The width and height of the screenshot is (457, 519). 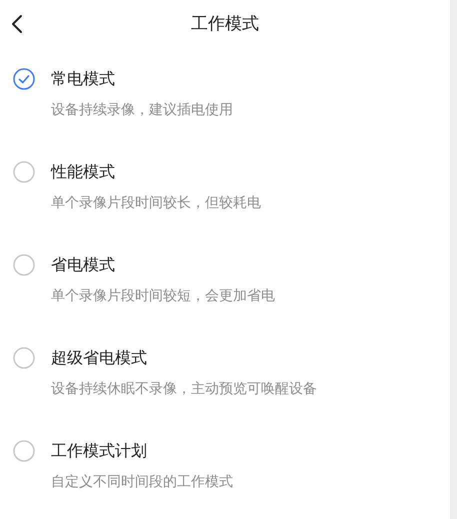 What do you see at coordinates (83, 265) in the screenshot?
I see `mode-title: 省电模式` at bounding box center [83, 265].